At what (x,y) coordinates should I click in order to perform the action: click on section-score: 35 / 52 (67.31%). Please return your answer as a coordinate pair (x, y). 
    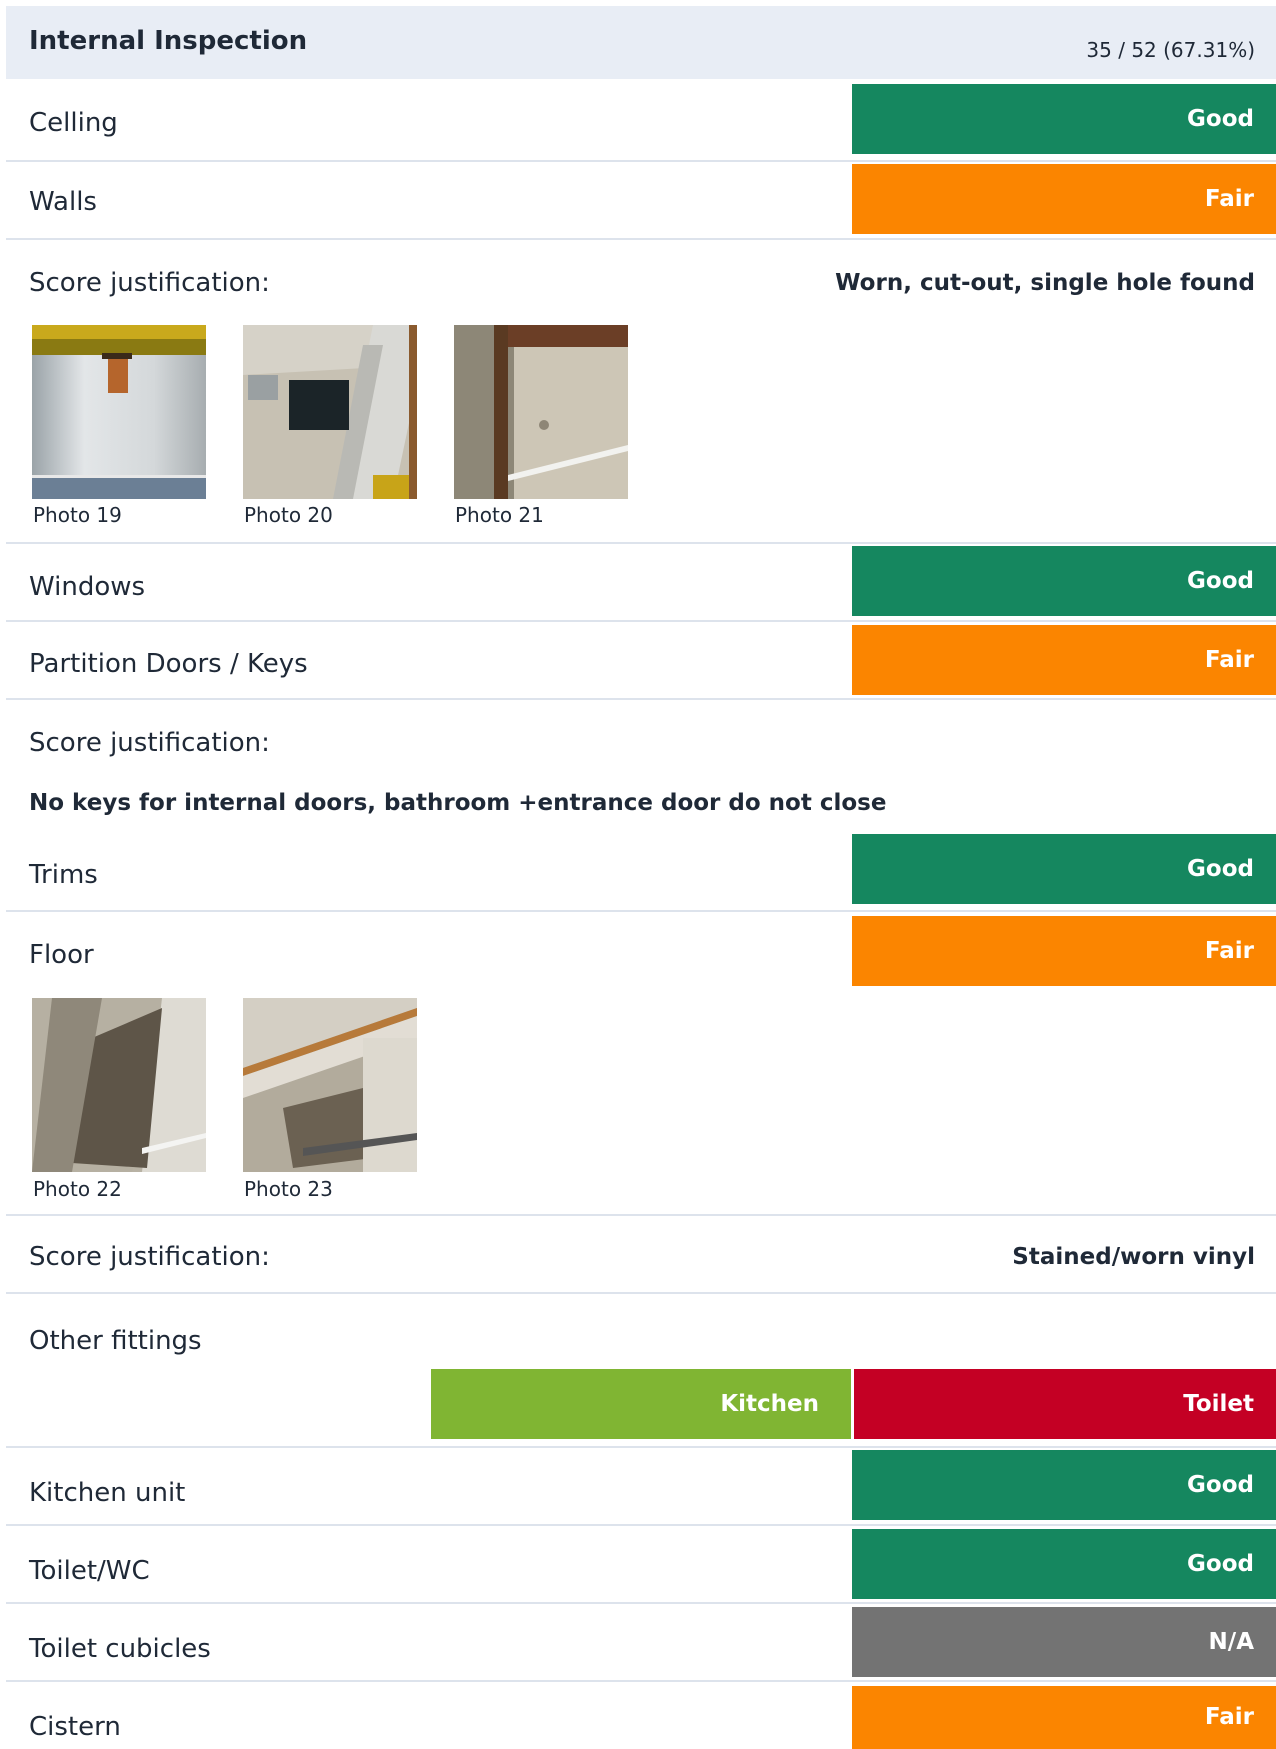
    Looking at the image, I should click on (1170, 50).